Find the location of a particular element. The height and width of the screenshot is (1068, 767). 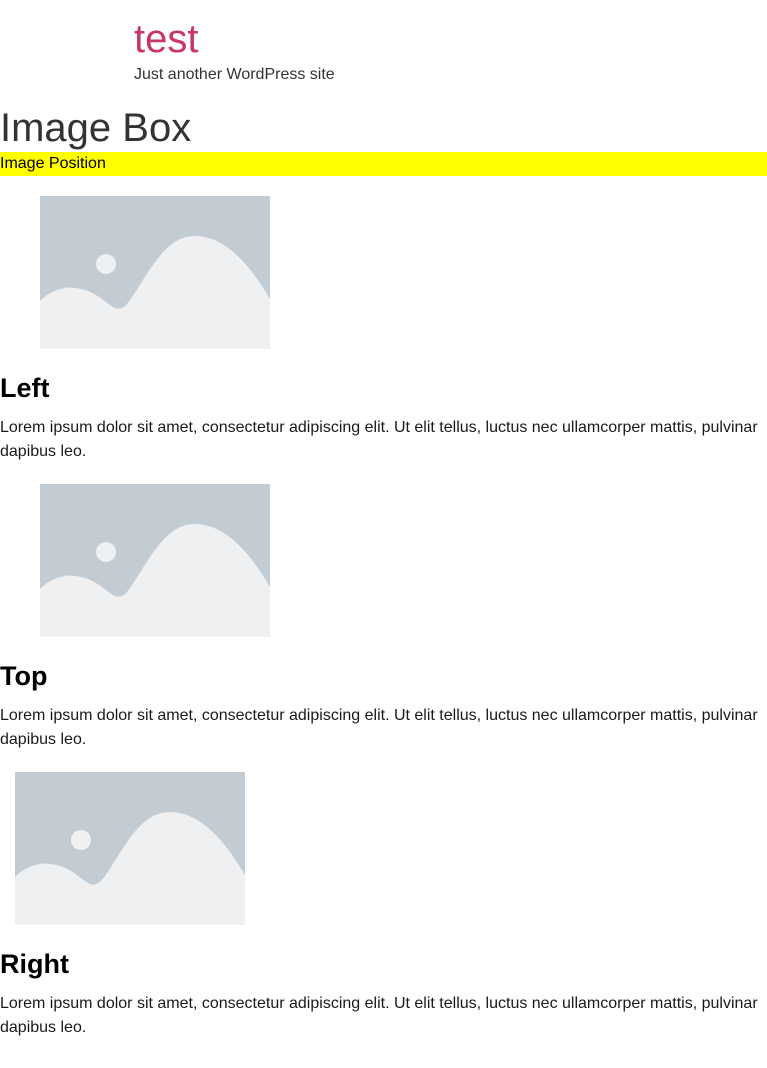

image-box-title: Top is located at coordinates (24, 676).